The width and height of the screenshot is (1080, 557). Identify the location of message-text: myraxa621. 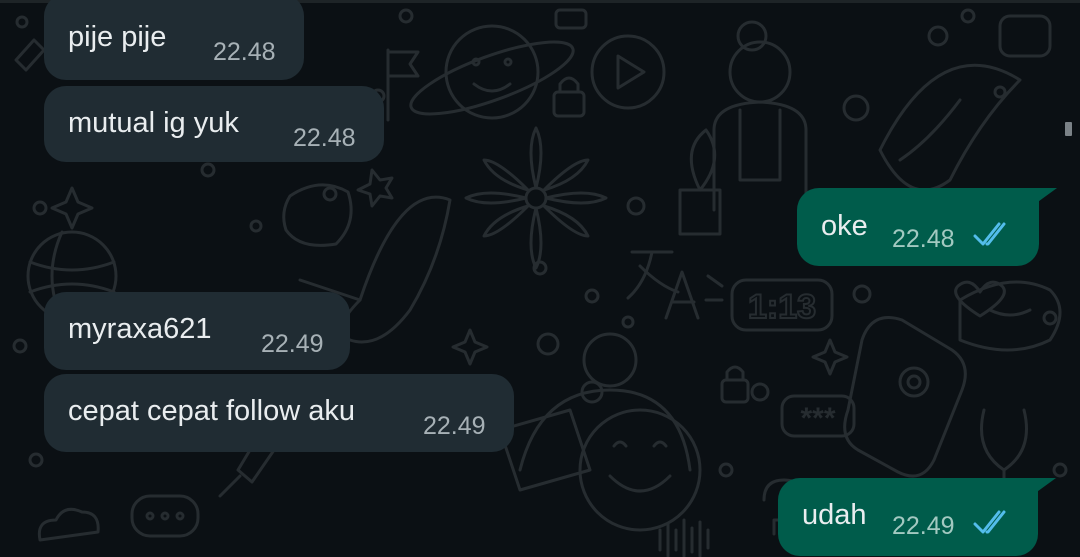
(140, 329).